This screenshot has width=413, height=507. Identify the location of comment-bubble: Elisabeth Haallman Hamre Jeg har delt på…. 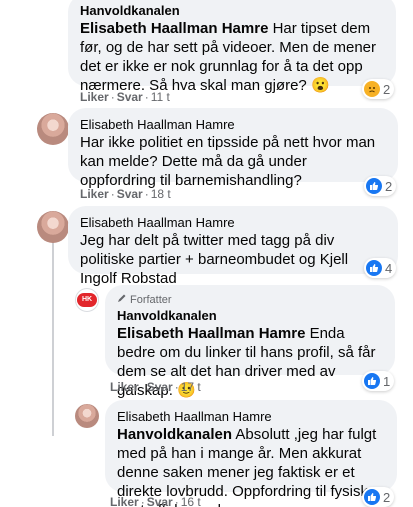
(233, 246).